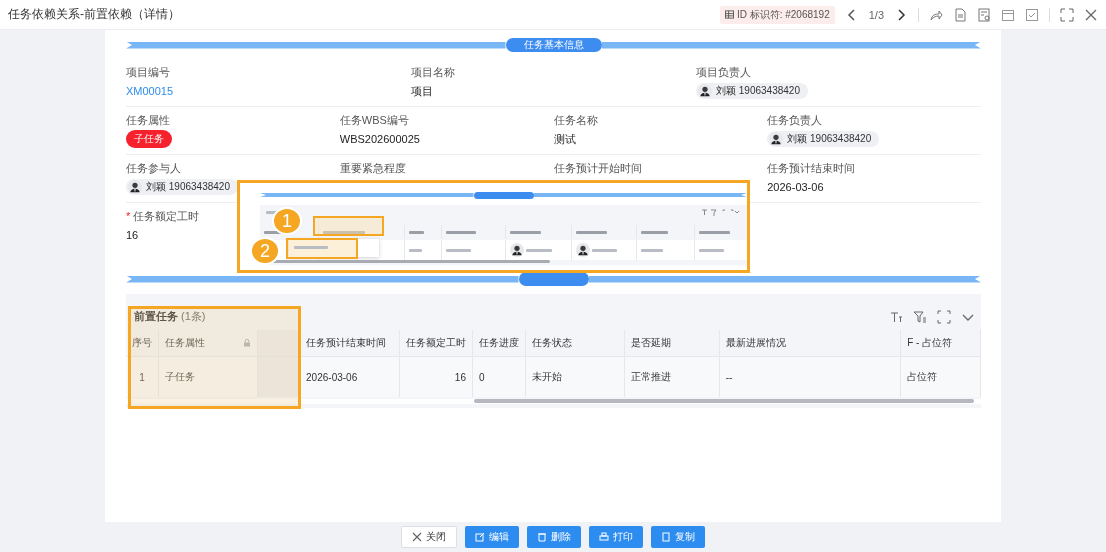 This screenshot has height=552, width=1106. What do you see at coordinates (553, 45) in the screenshot?
I see `section-title: 任务基本信息` at bounding box center [553, 45].